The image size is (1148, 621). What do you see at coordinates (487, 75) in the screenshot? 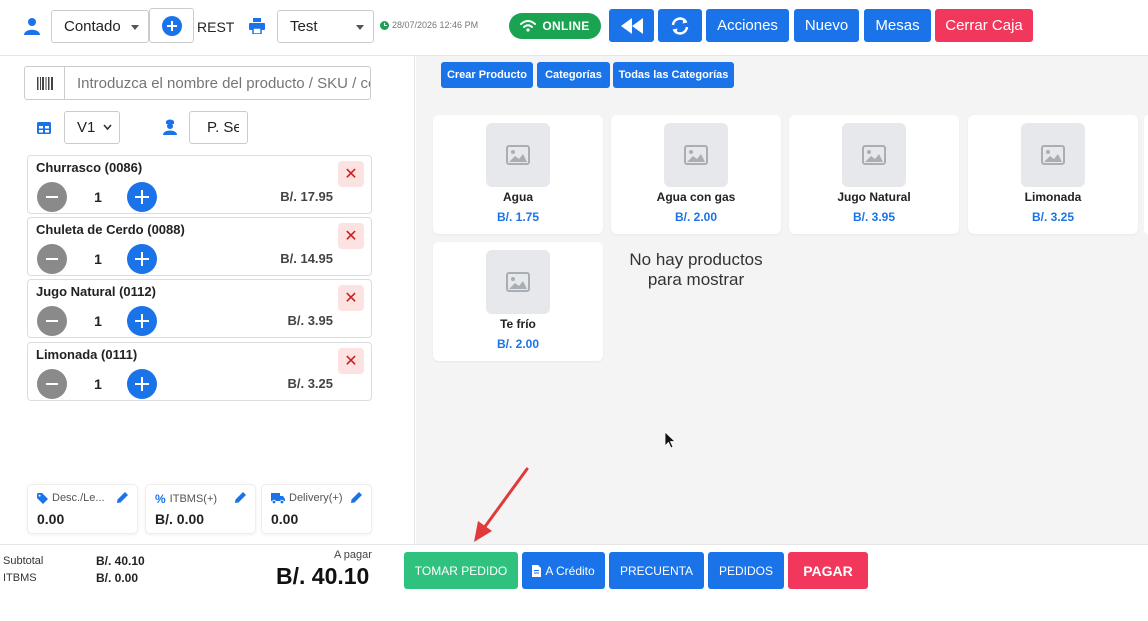
I see `create-product-button: Crear Producto` at bounding box center [487, 75].